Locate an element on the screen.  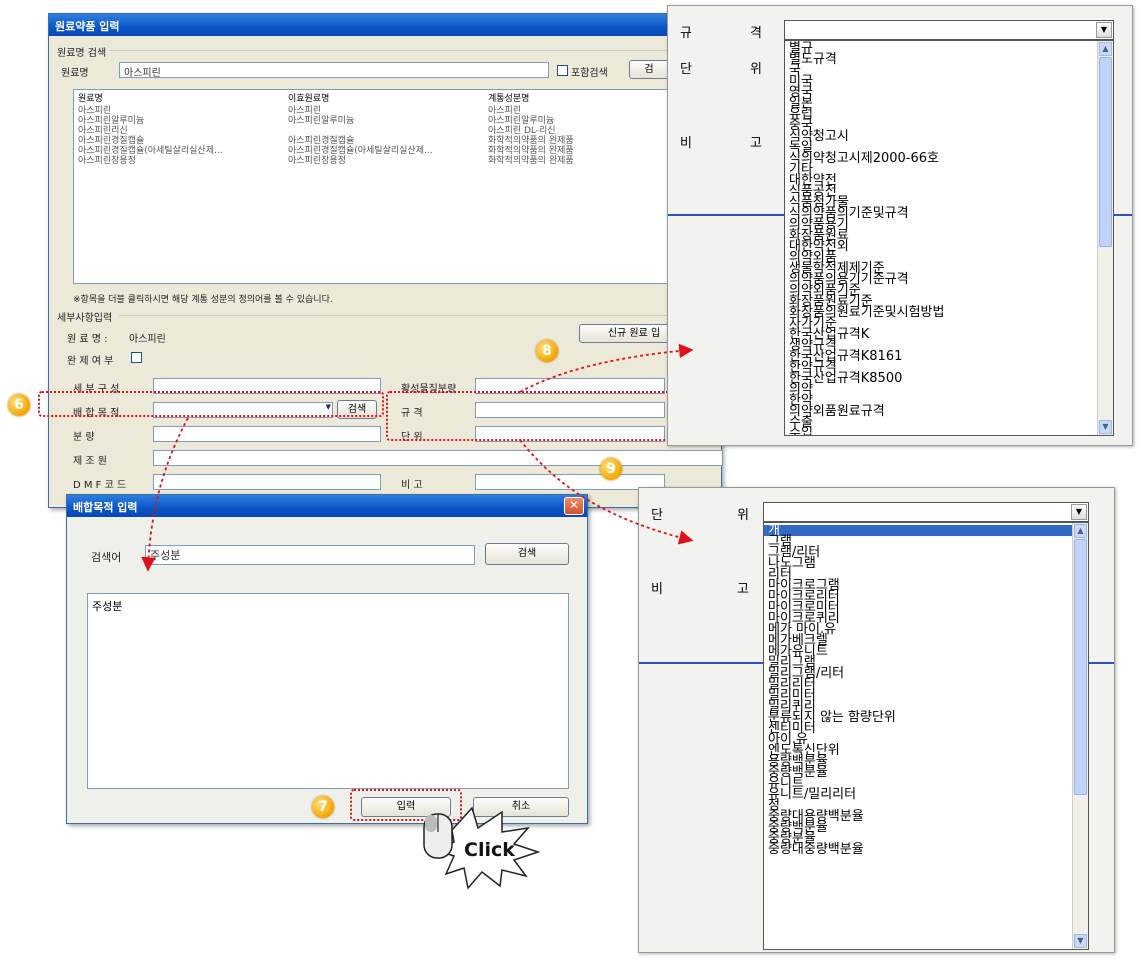
arrow-purpose-to-dialog is located at coordinates (165, 494).